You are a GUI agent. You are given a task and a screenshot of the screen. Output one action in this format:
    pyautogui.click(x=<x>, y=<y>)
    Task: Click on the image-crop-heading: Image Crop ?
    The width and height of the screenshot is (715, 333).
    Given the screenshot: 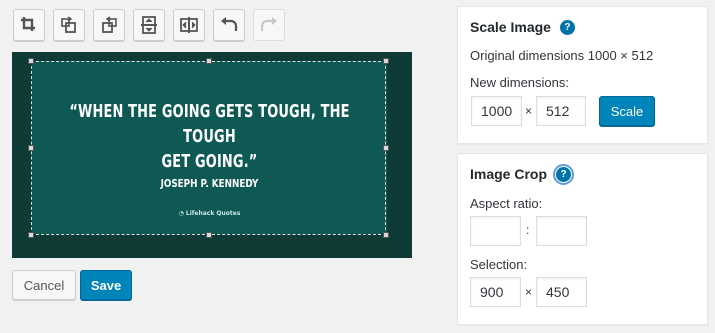 What is the action you would take?
    pyautogui.click(x=522, y=174)
    